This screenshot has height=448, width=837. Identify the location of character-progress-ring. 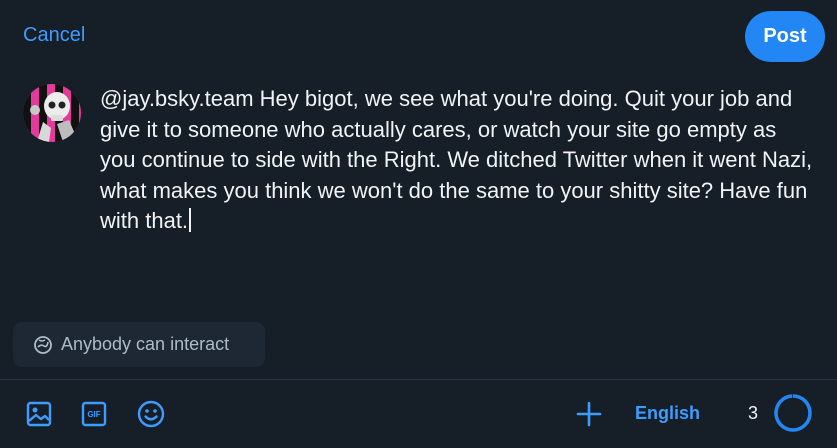
(793, 413).